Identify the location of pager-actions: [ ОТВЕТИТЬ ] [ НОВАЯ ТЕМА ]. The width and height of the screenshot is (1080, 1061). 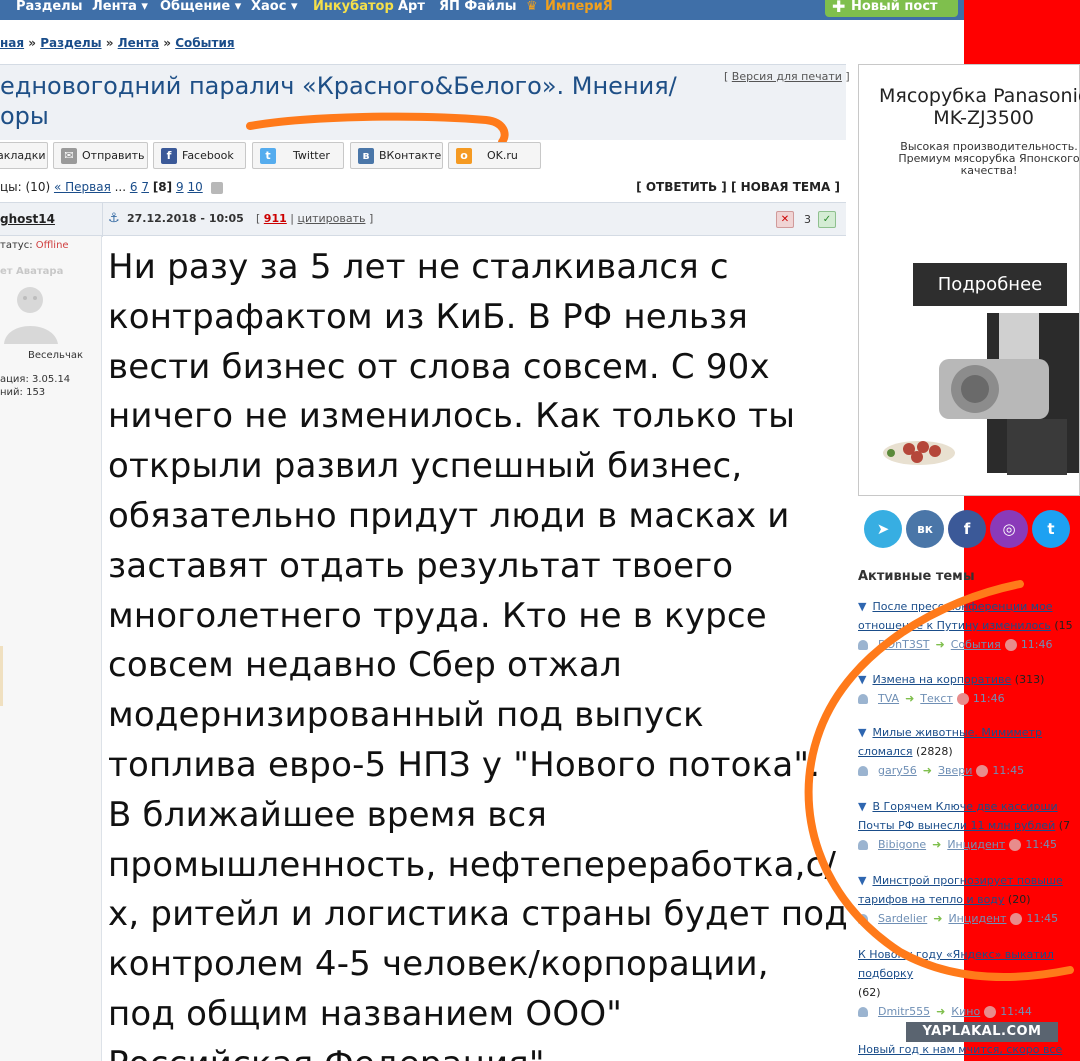
(738, 187).